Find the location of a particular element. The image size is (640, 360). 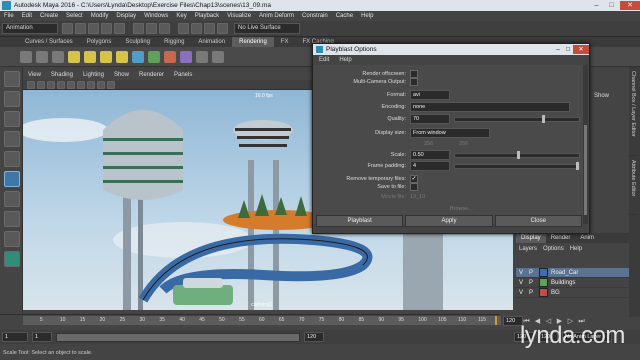

range-slider is located at coordinates (178, 337).